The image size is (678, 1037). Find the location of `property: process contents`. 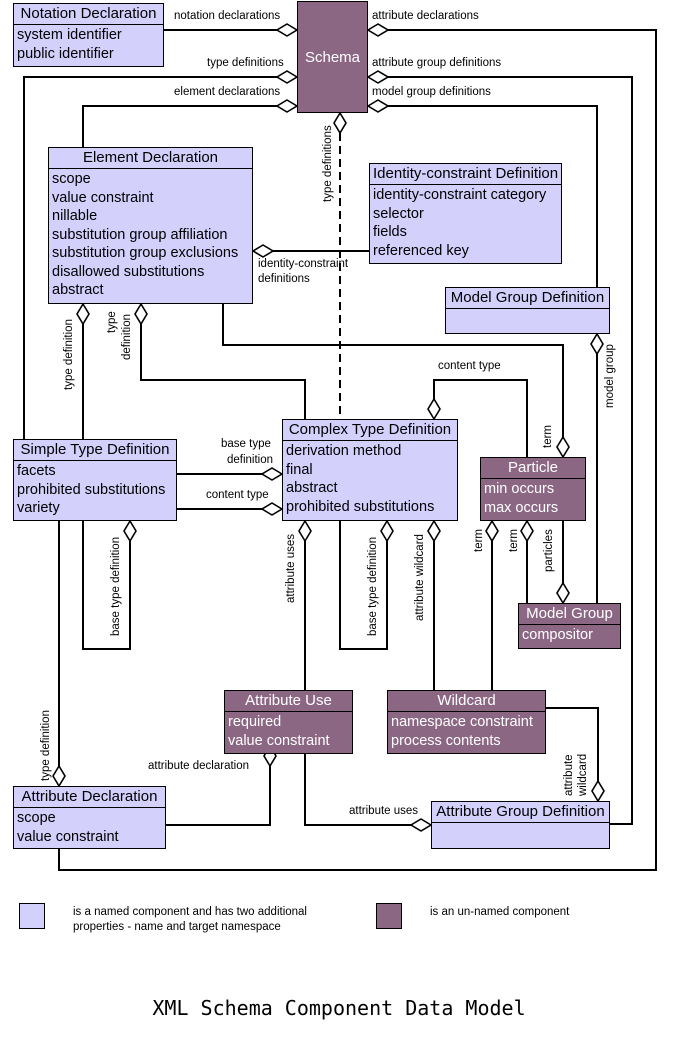

property: process contents is located at coordinates (446, 740).